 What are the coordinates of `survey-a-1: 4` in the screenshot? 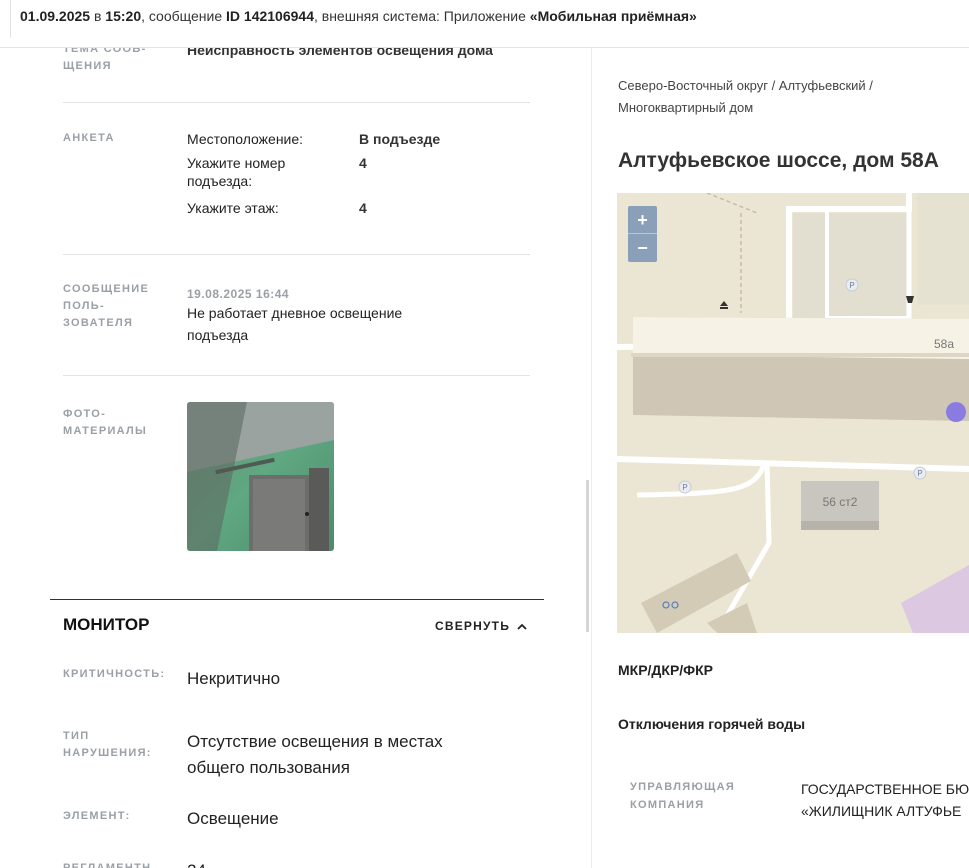 It's located at (363, 163).